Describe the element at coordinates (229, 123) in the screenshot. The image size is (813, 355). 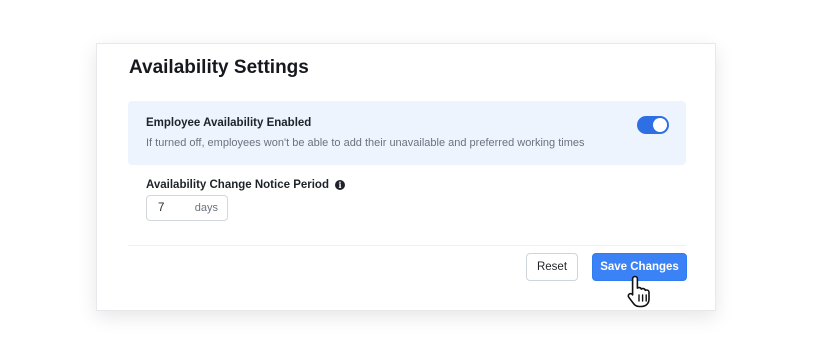
I see `availability-enabled-label: Employee Availability Enabled` at that location.